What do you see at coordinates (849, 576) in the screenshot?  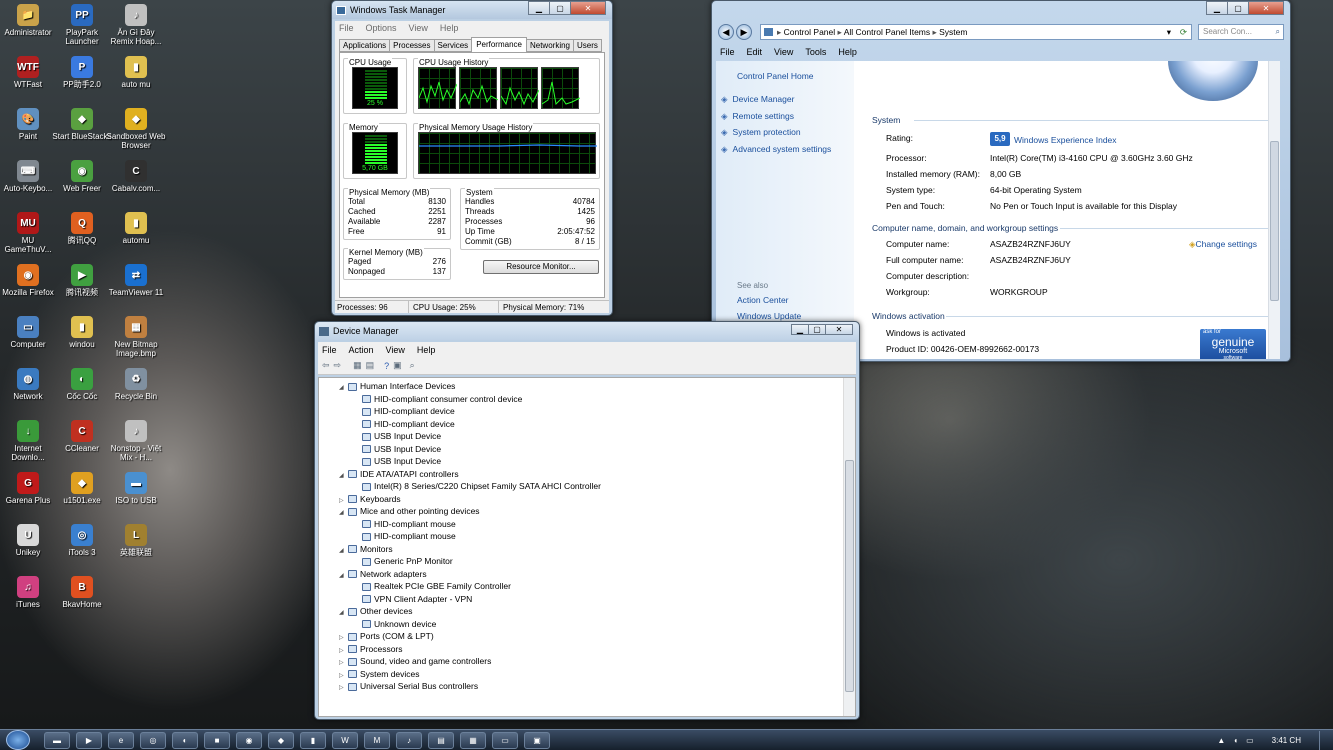 I see `scrollbar-thumb` at bounding box center [849, 576].